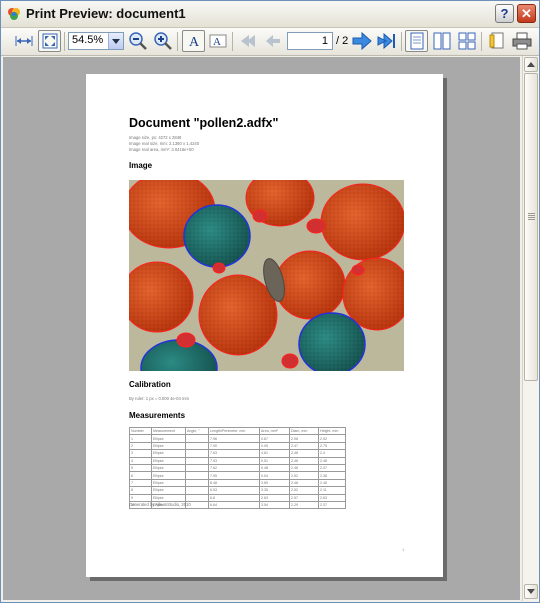  What do you see at coordinates (332, 446) in the screenshot?
I see `table-cell: 2.75` at bounding box center [332, 446].